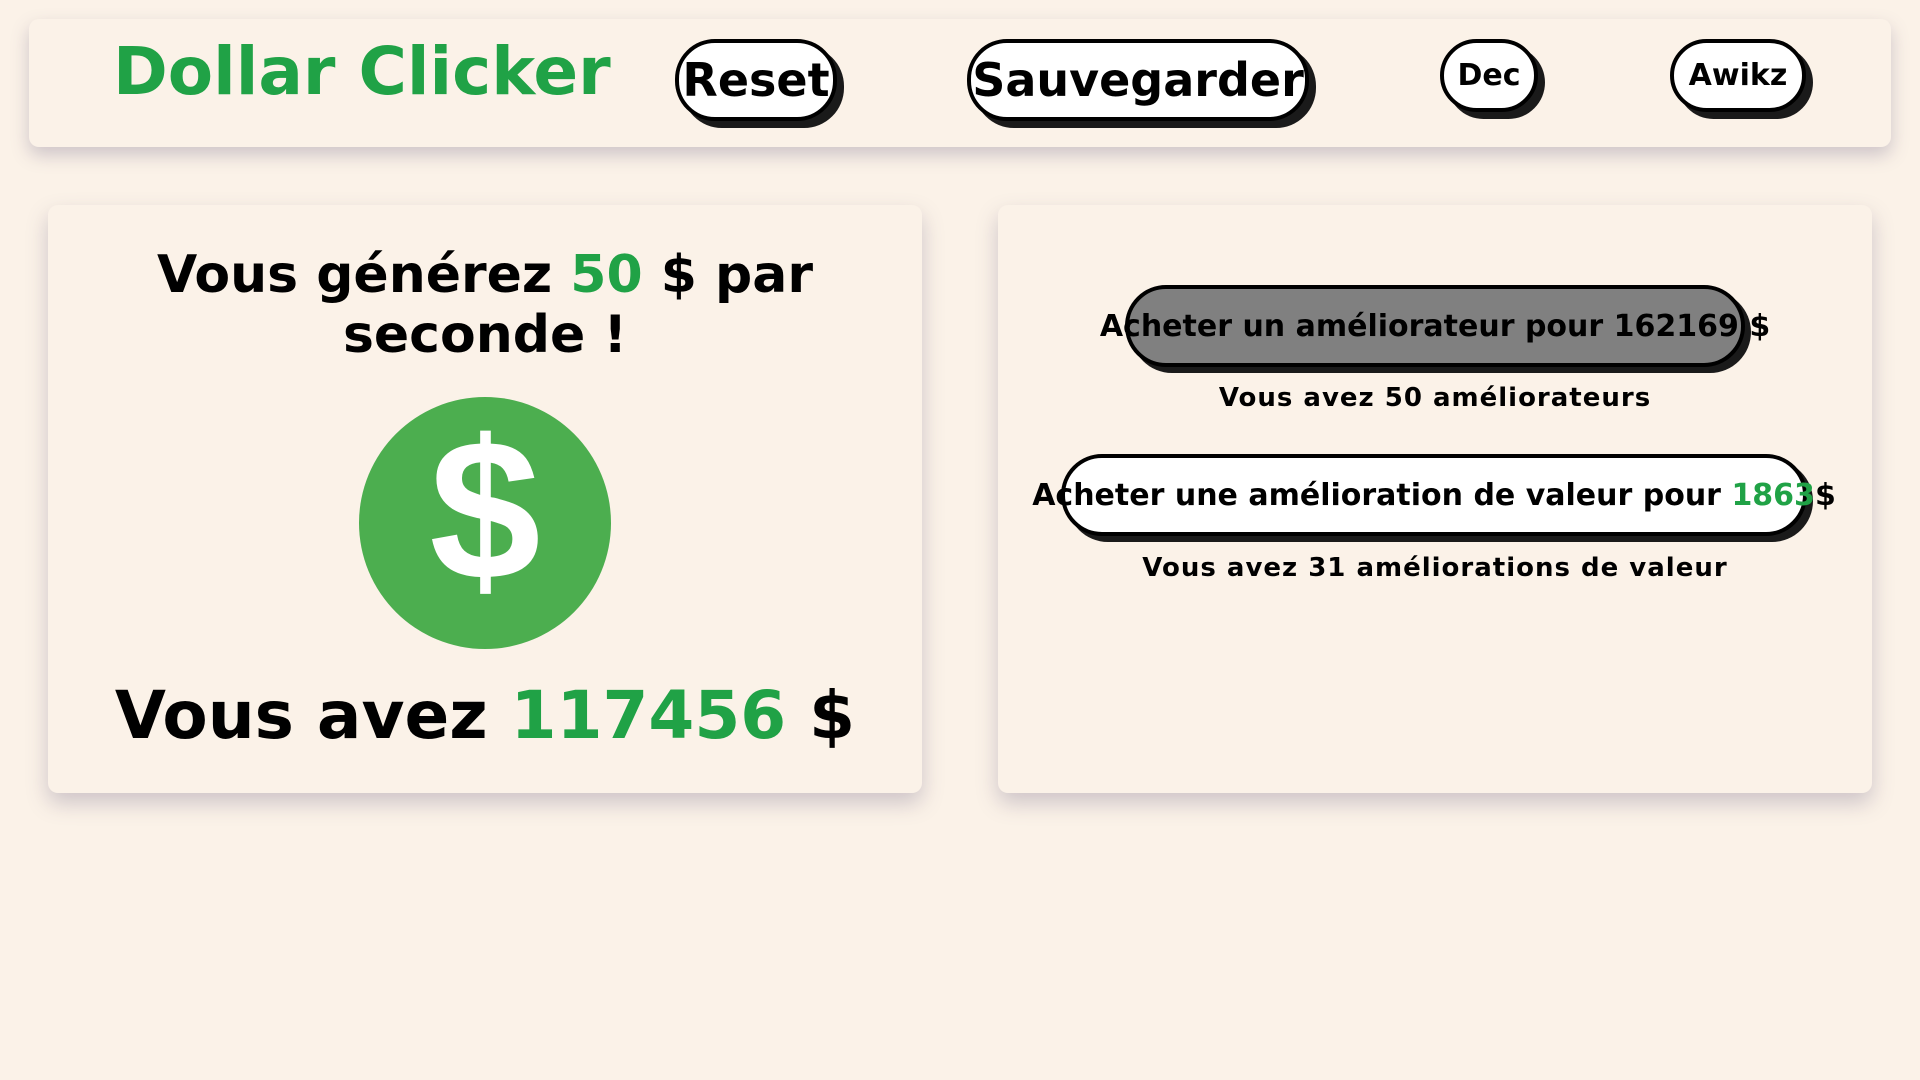 This screenshot has width=1920, height=1080. I want to click on save-button: Sauvegarder, so click(1138, 80).